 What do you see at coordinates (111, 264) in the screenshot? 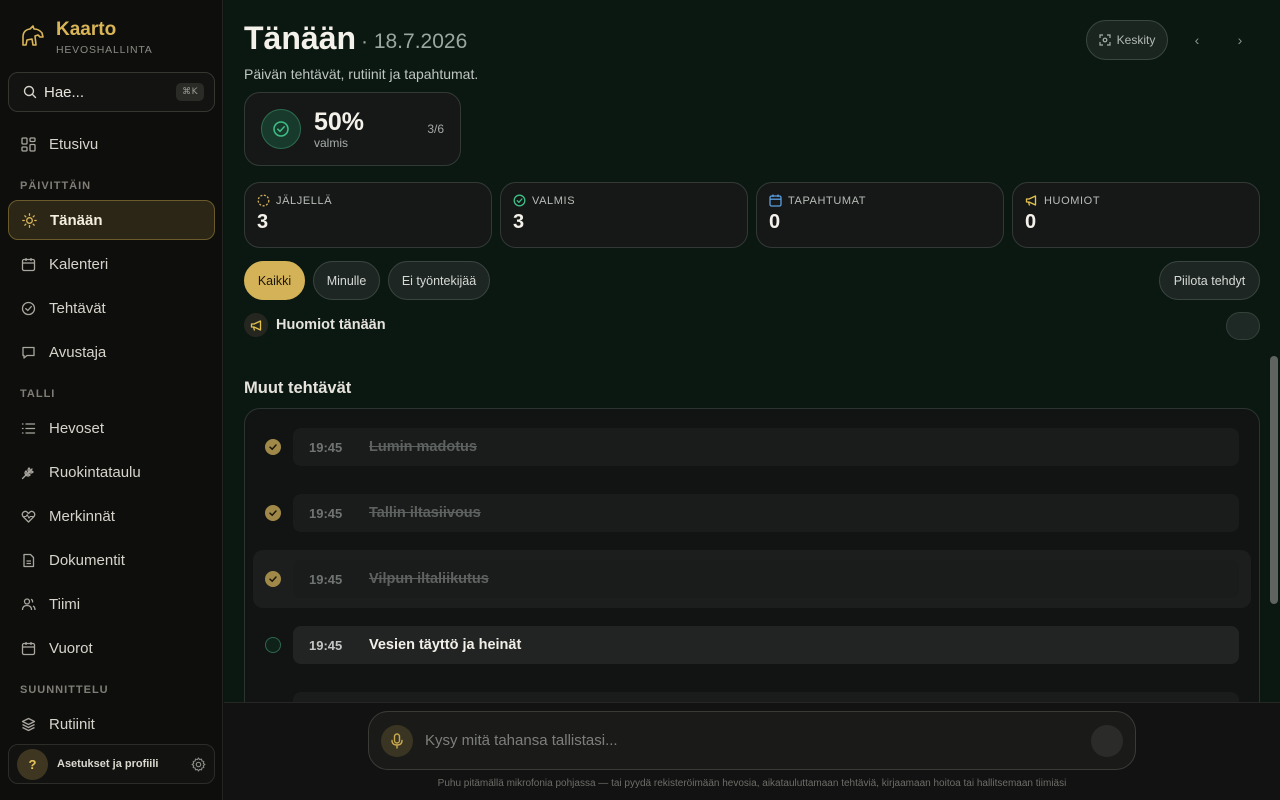
I see `nav-item-calendar: Kalenteri` at bounding box center [111, 264].